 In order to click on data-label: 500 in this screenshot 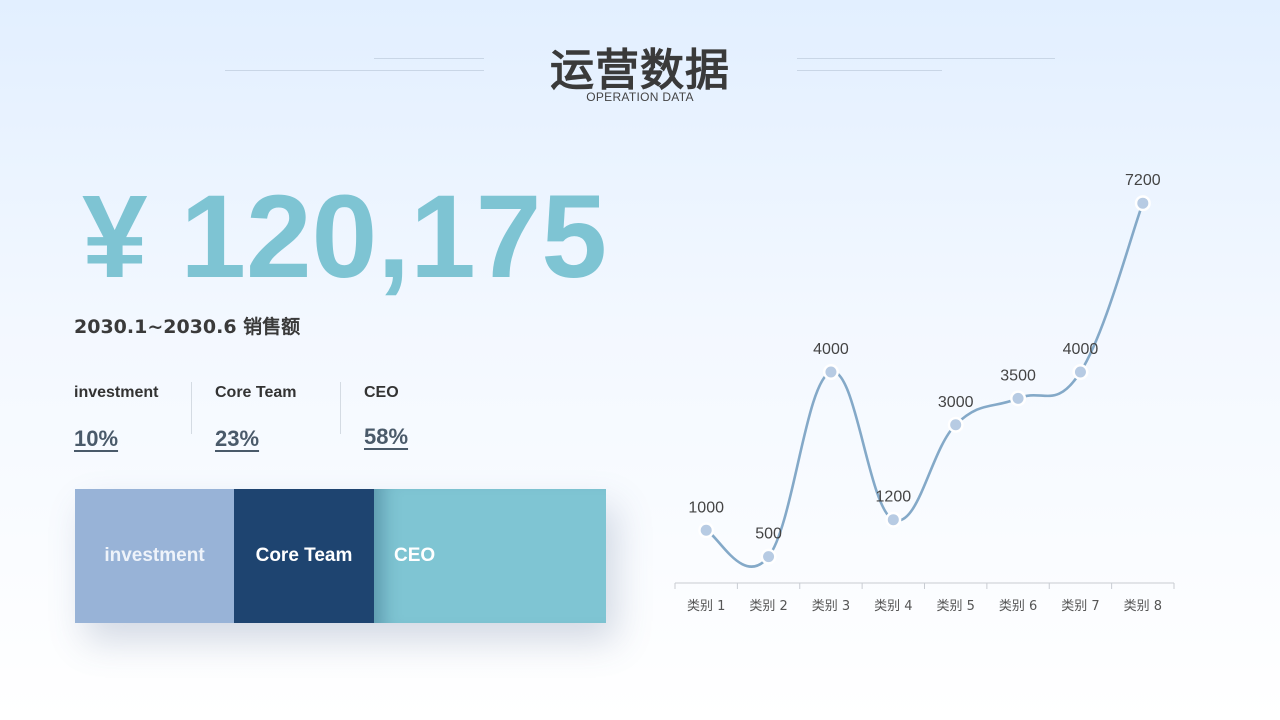, I will do `click(768, 534)`.